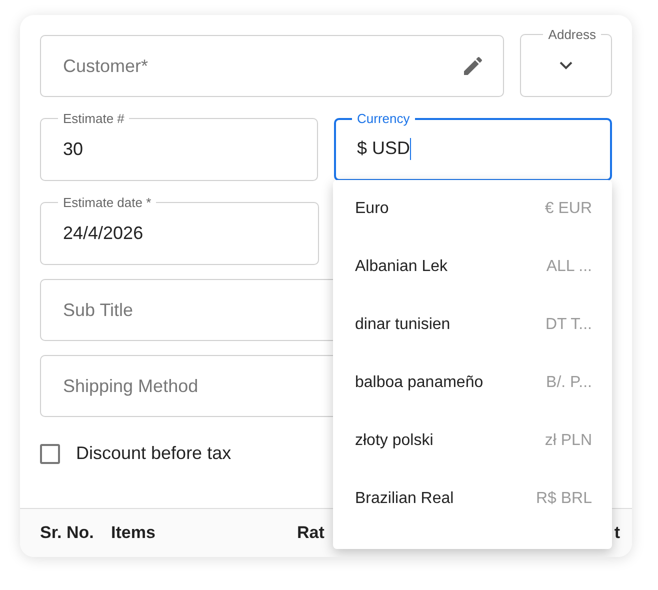  Describe the element at coordinates (272, 66) in the screenshot. I see `customer-field: Customer*` at that location.